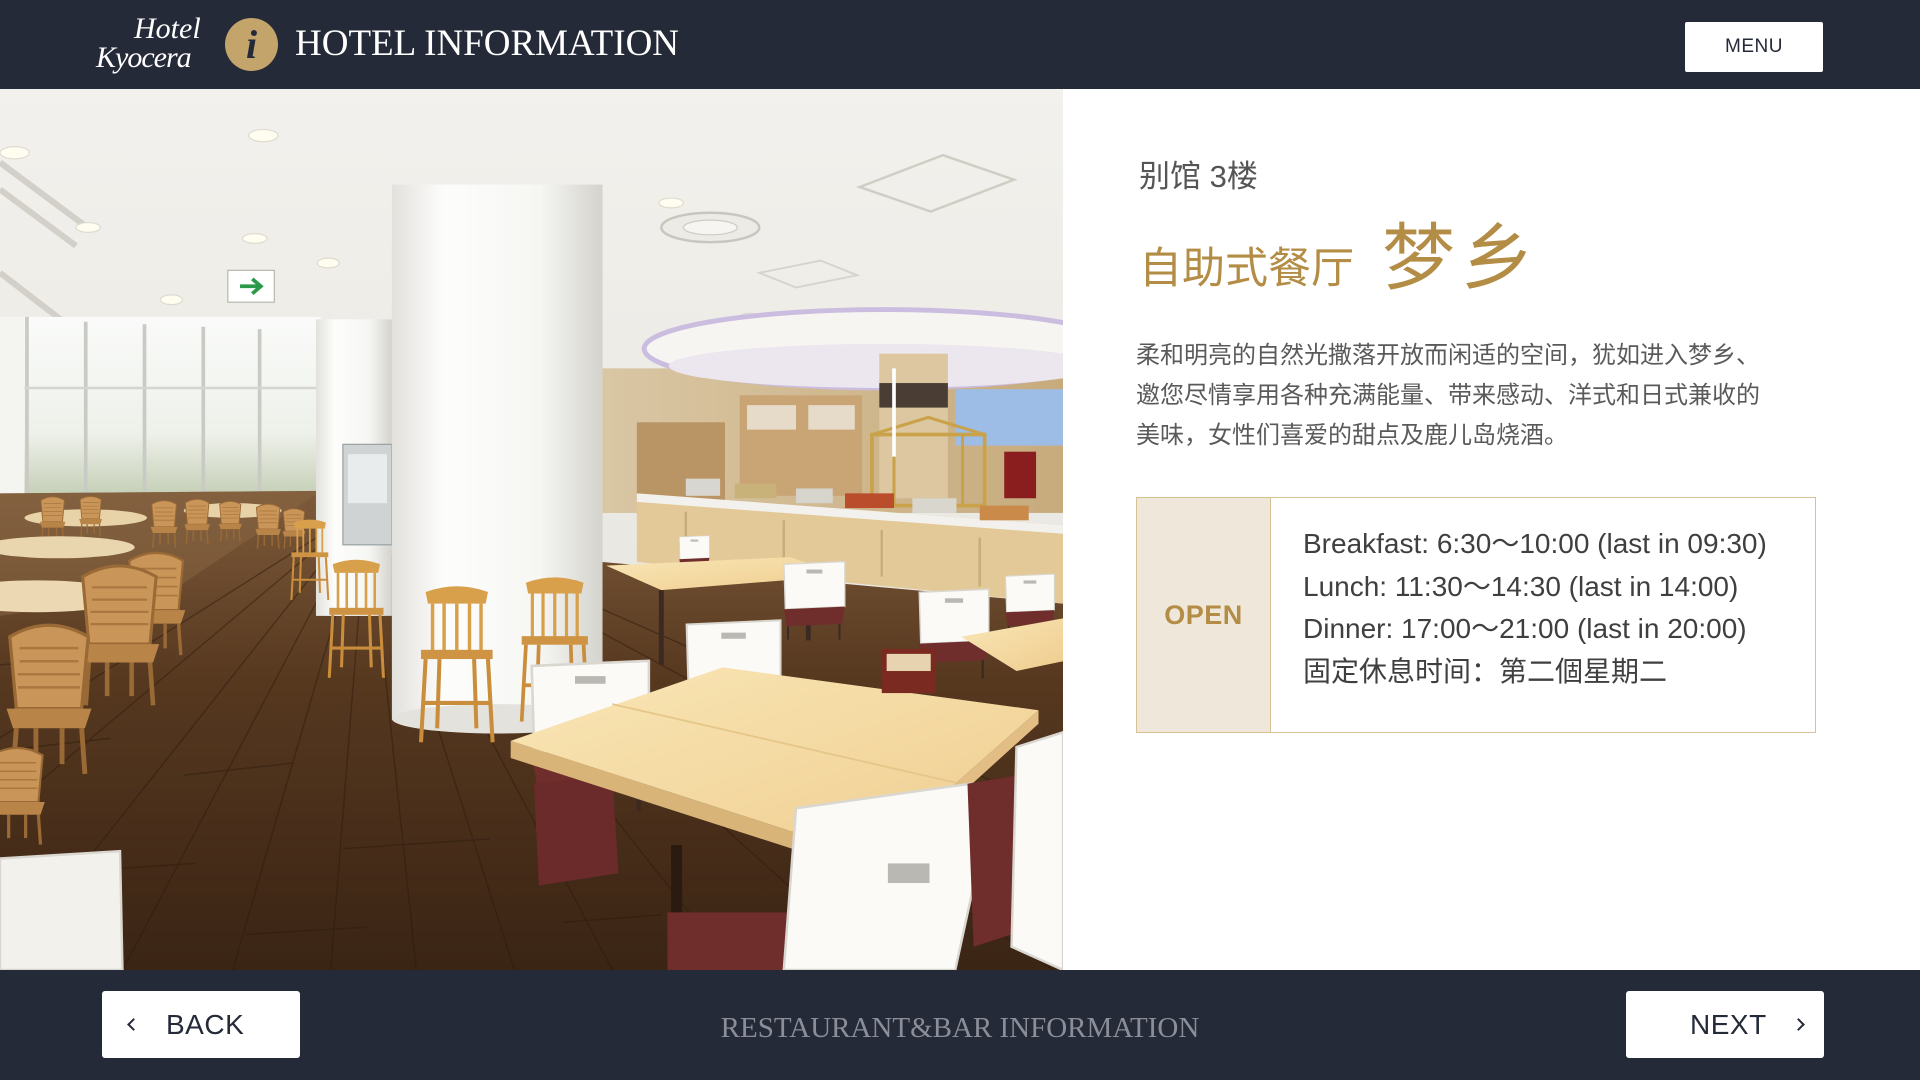 Image resolution: width=1920 pixels, height=1080 pixels. What do you see at coordinates (251, 44) in the screenshot?
I see `info-icon` at bounding box center [251, 44].